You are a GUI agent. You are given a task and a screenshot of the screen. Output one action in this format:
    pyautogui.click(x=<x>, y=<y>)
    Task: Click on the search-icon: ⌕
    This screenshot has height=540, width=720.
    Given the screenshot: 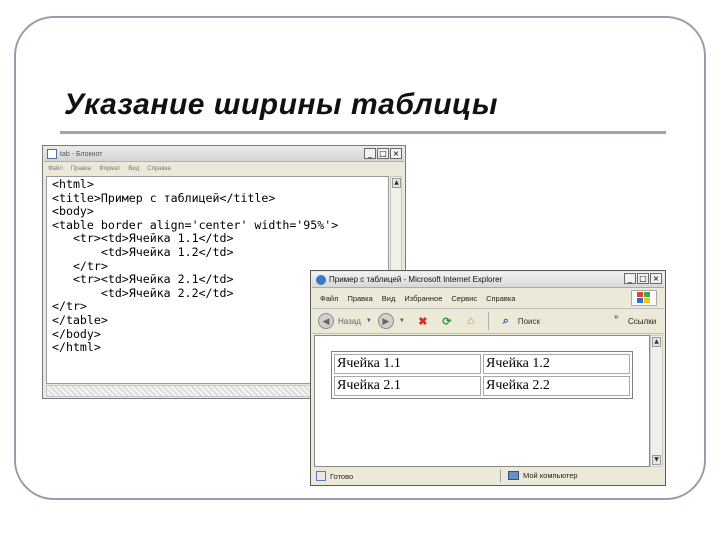 What is the action you would take?
    pyautogui.click(x=506, y=321)
    